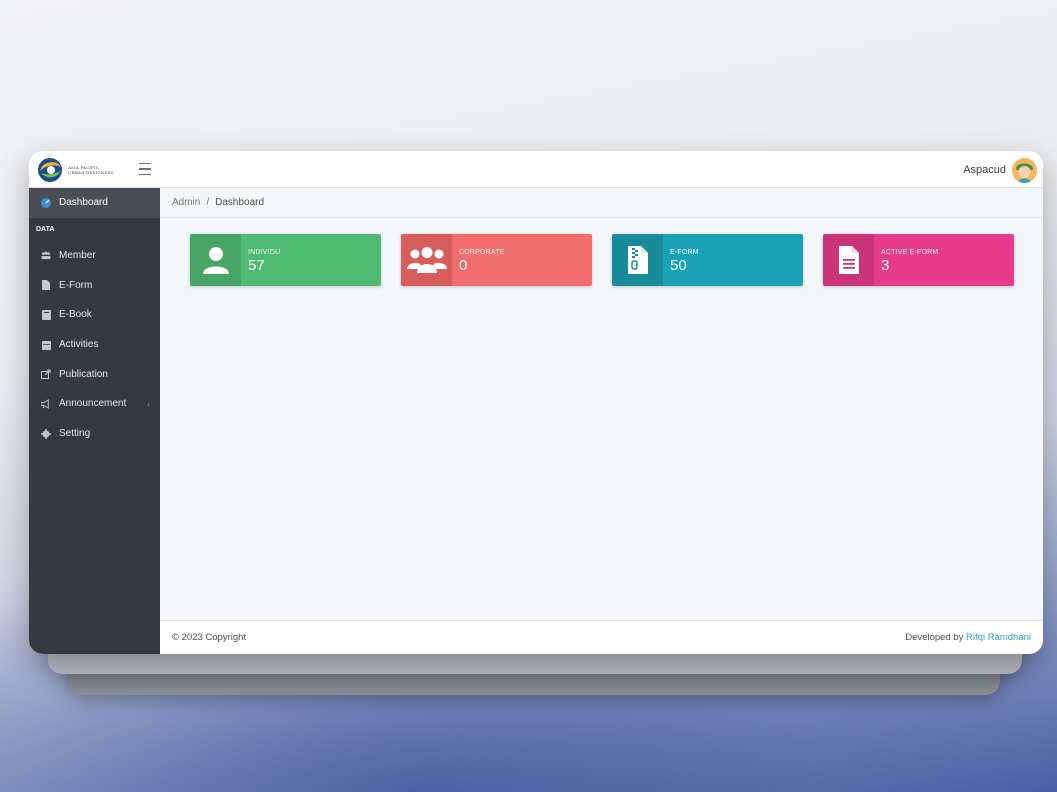 The width and height of the screenshot is (1057, 792). I want to click on logo-line-2: URBAN DESIGNERS, so click(91, 172).